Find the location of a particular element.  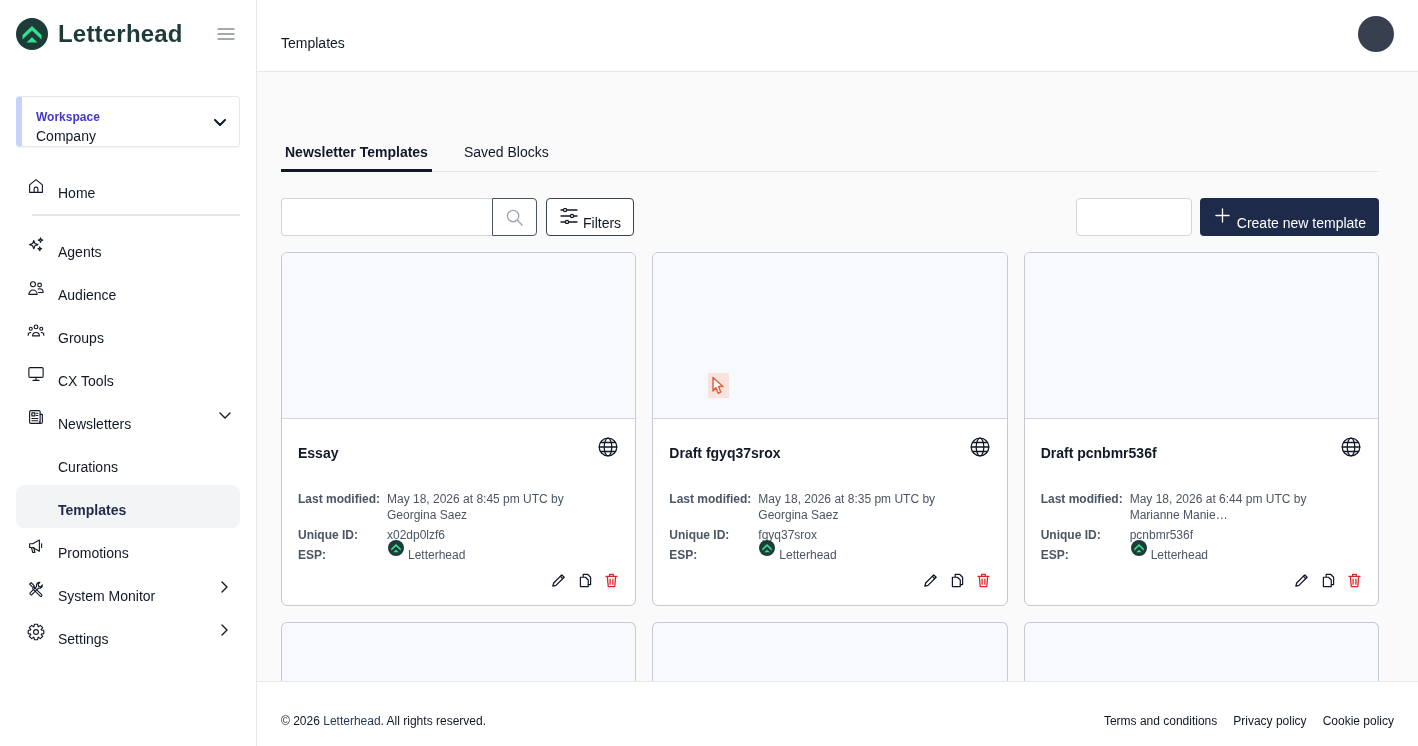

nav-item: Home is located at coordinates (128, 189).